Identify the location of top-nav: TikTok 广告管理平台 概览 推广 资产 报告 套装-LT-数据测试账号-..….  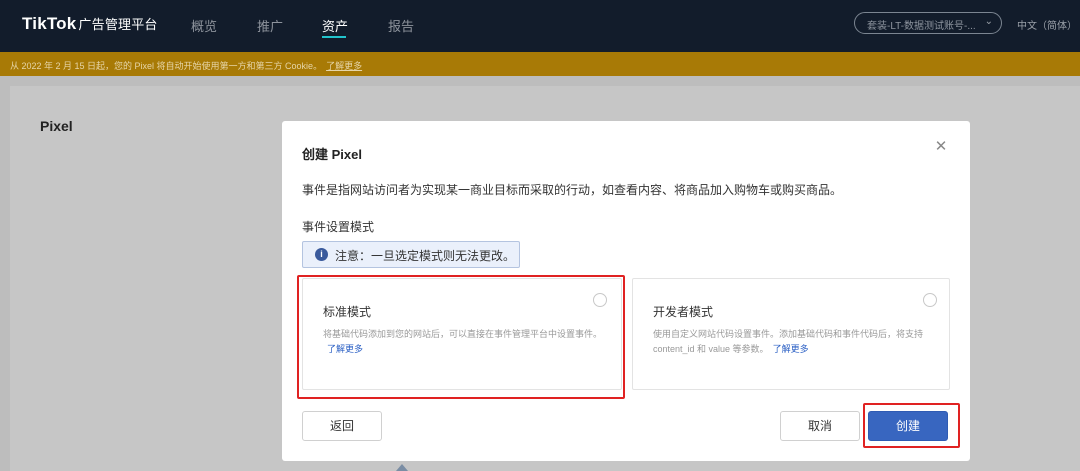
(540, 26).